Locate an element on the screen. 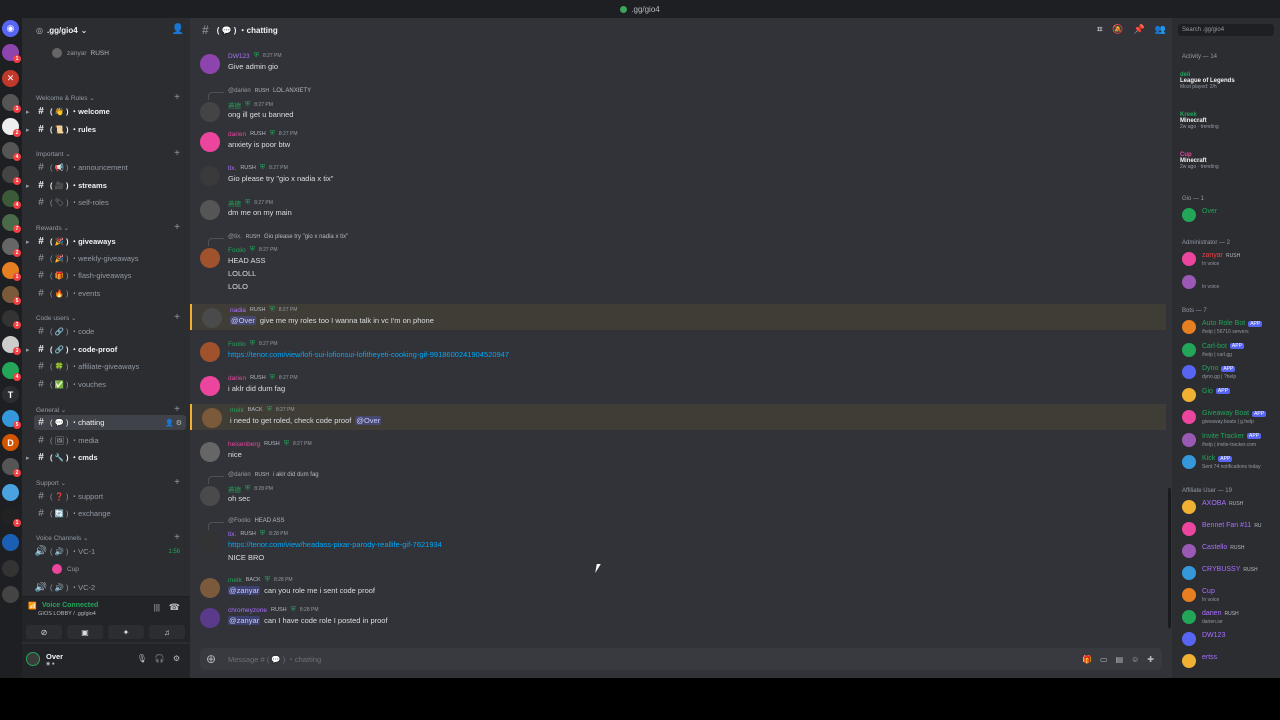 The width and height of the screenshot is (1280, 720). category-voice: Voice Channels ⌄ + is located at coordinates (110, 537).